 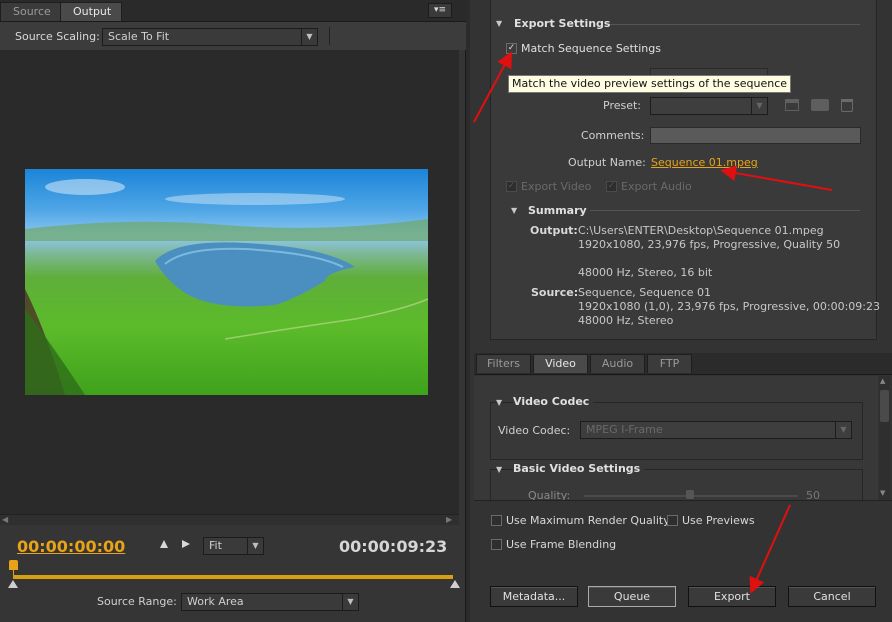 What do you see at coordinates (776, 178) in the screenshot?
I see `arrow-output-name` at bounding box center [776, 178].